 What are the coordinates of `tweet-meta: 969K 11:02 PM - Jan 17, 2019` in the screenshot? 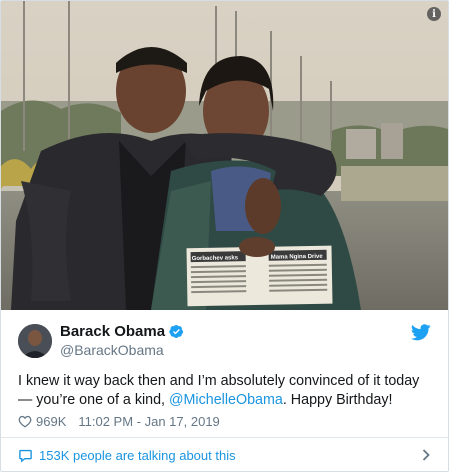 It's located at (119, 421).